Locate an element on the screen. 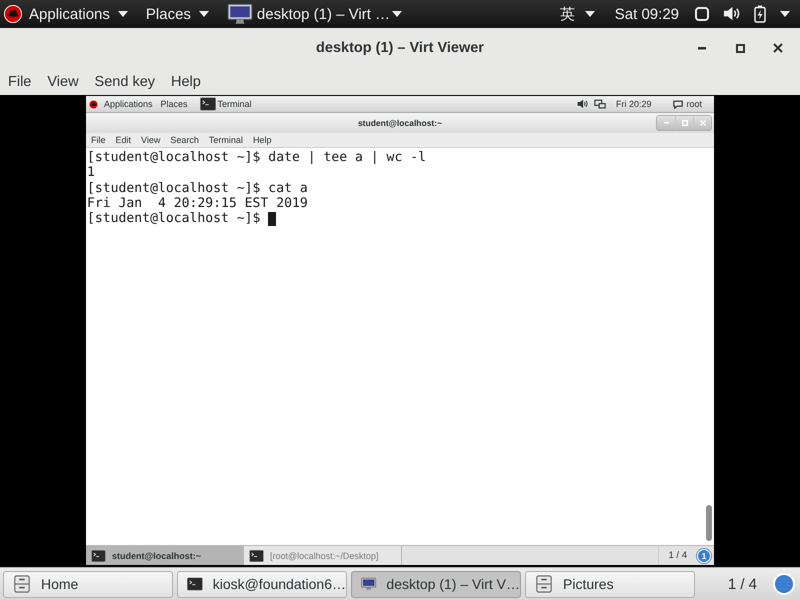  terminal-line: [student@localhost ~]$ cat a is located at coordinates (197, 188).